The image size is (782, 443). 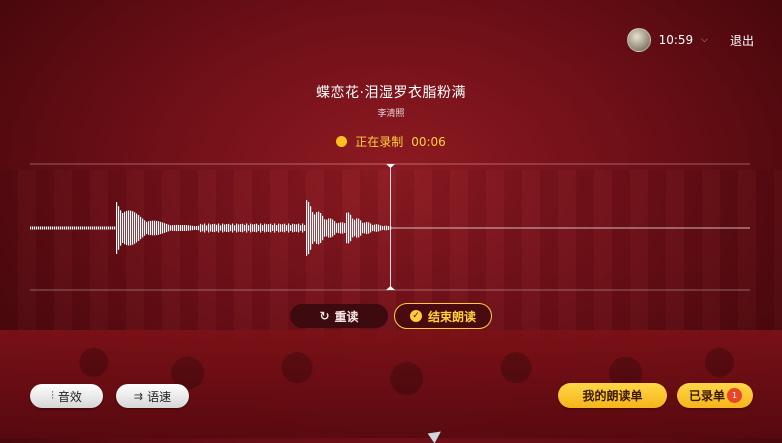 I want to click on equalizer-icon: ⫶, so click(x=52, y=395).